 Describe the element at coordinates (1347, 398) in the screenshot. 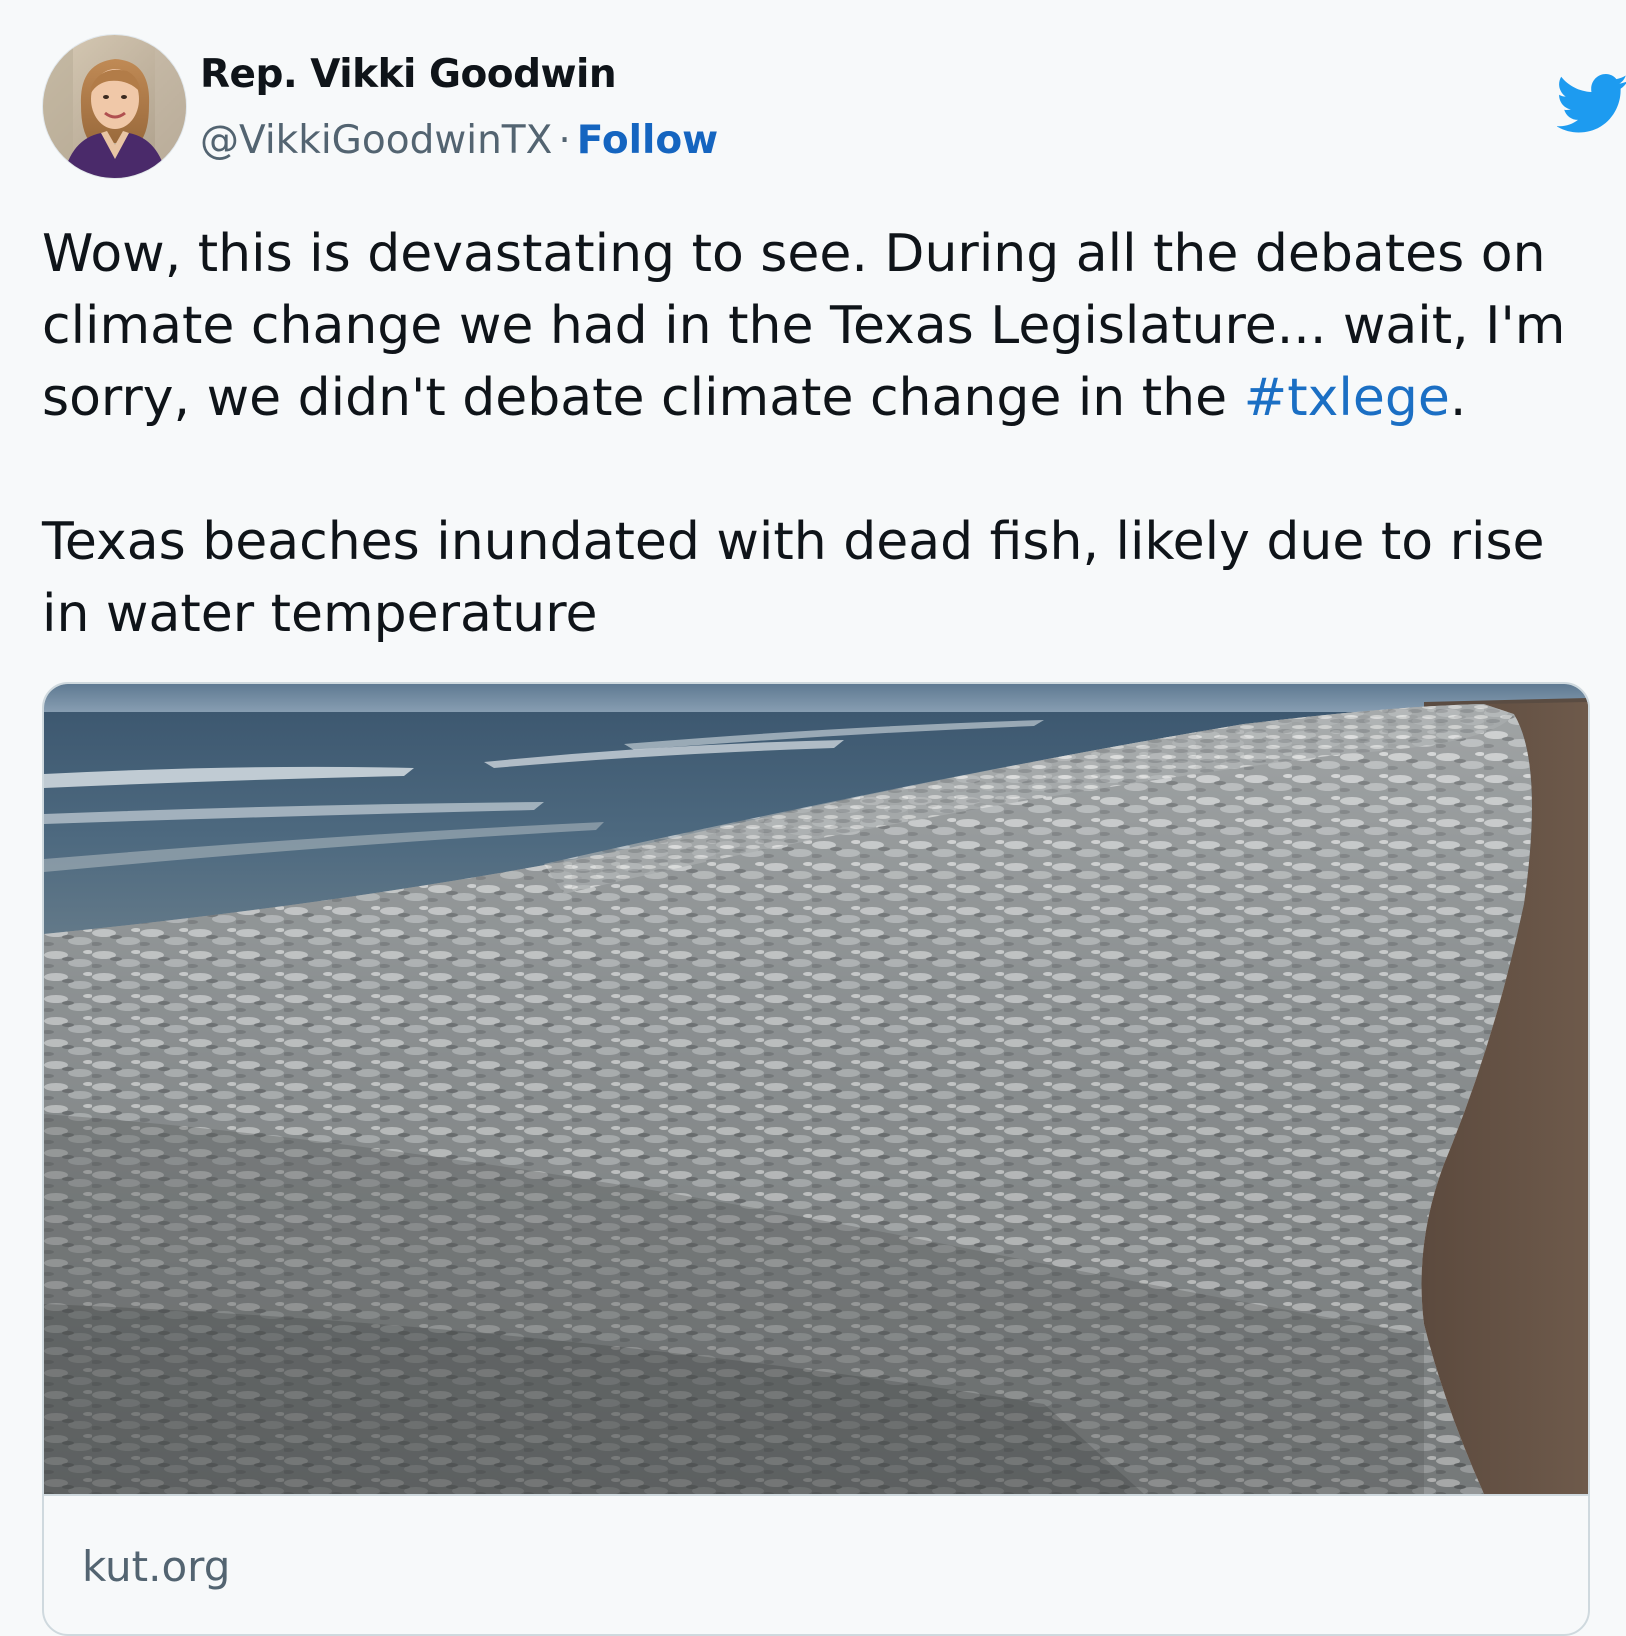

I see `hashtag-link: #txlege` at that location.